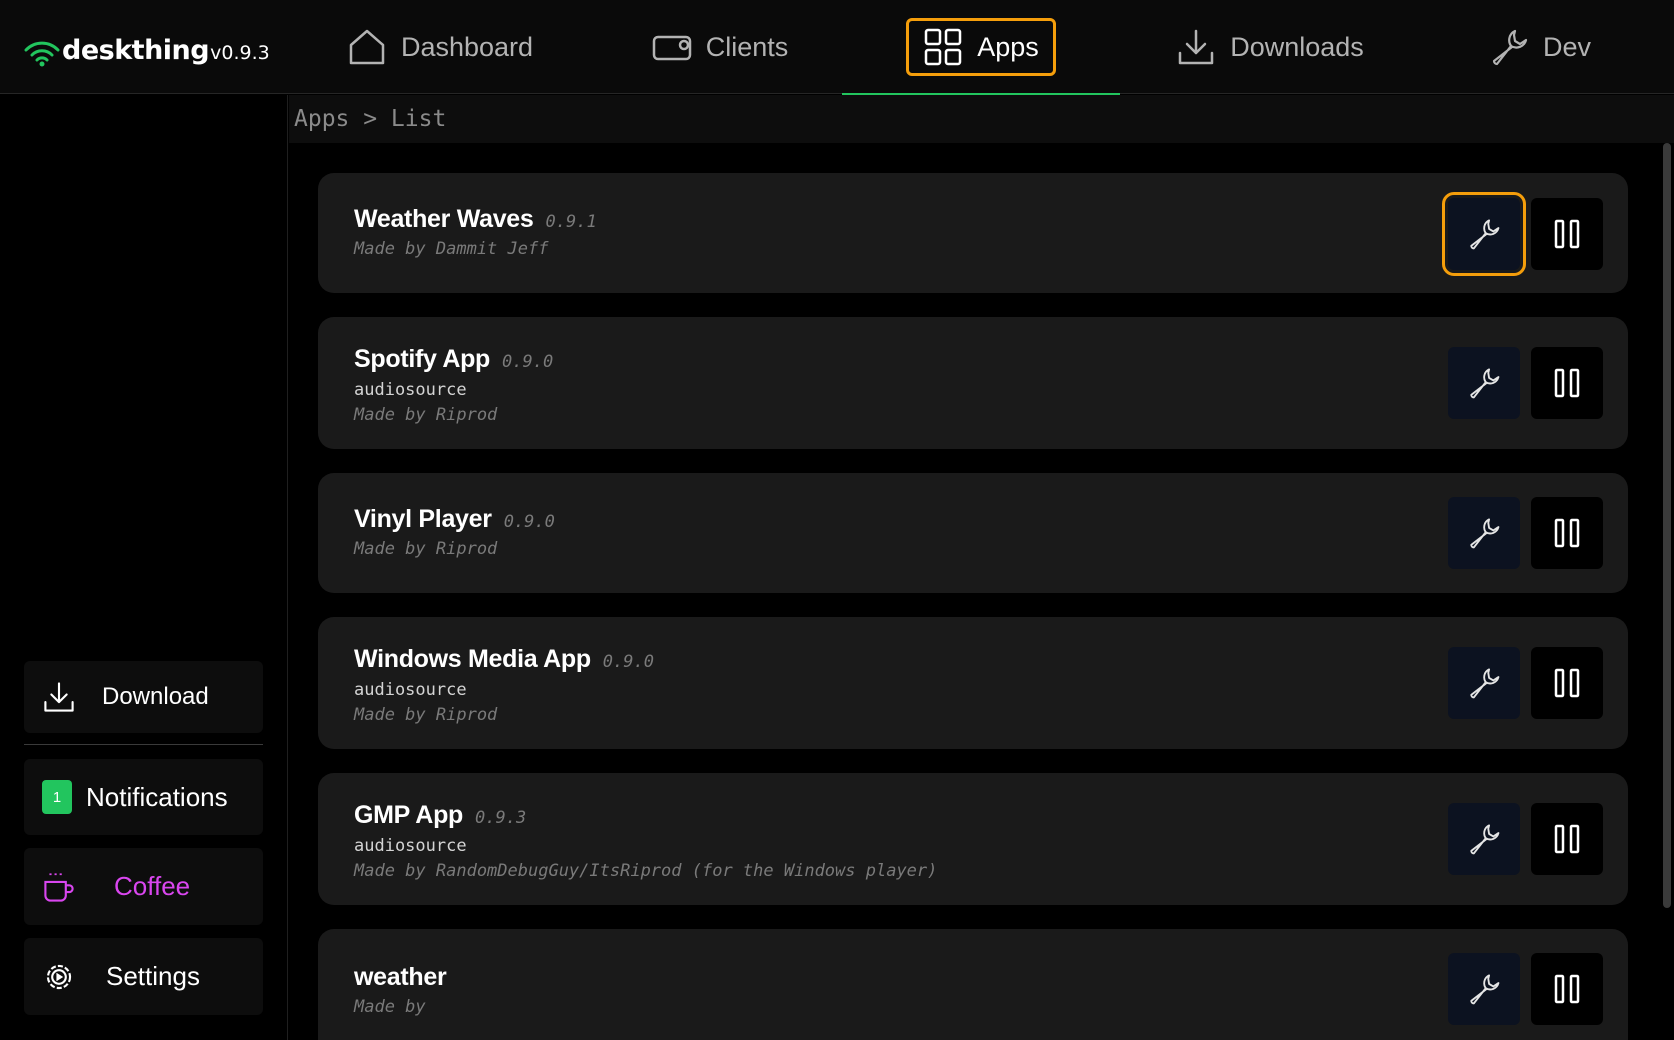  What do you see at coordinates (973, 533) in the screenshot?
I see `app-card: Vinyl Player 0.9.0 Made by Riprod` at bounding box center [973, 533].